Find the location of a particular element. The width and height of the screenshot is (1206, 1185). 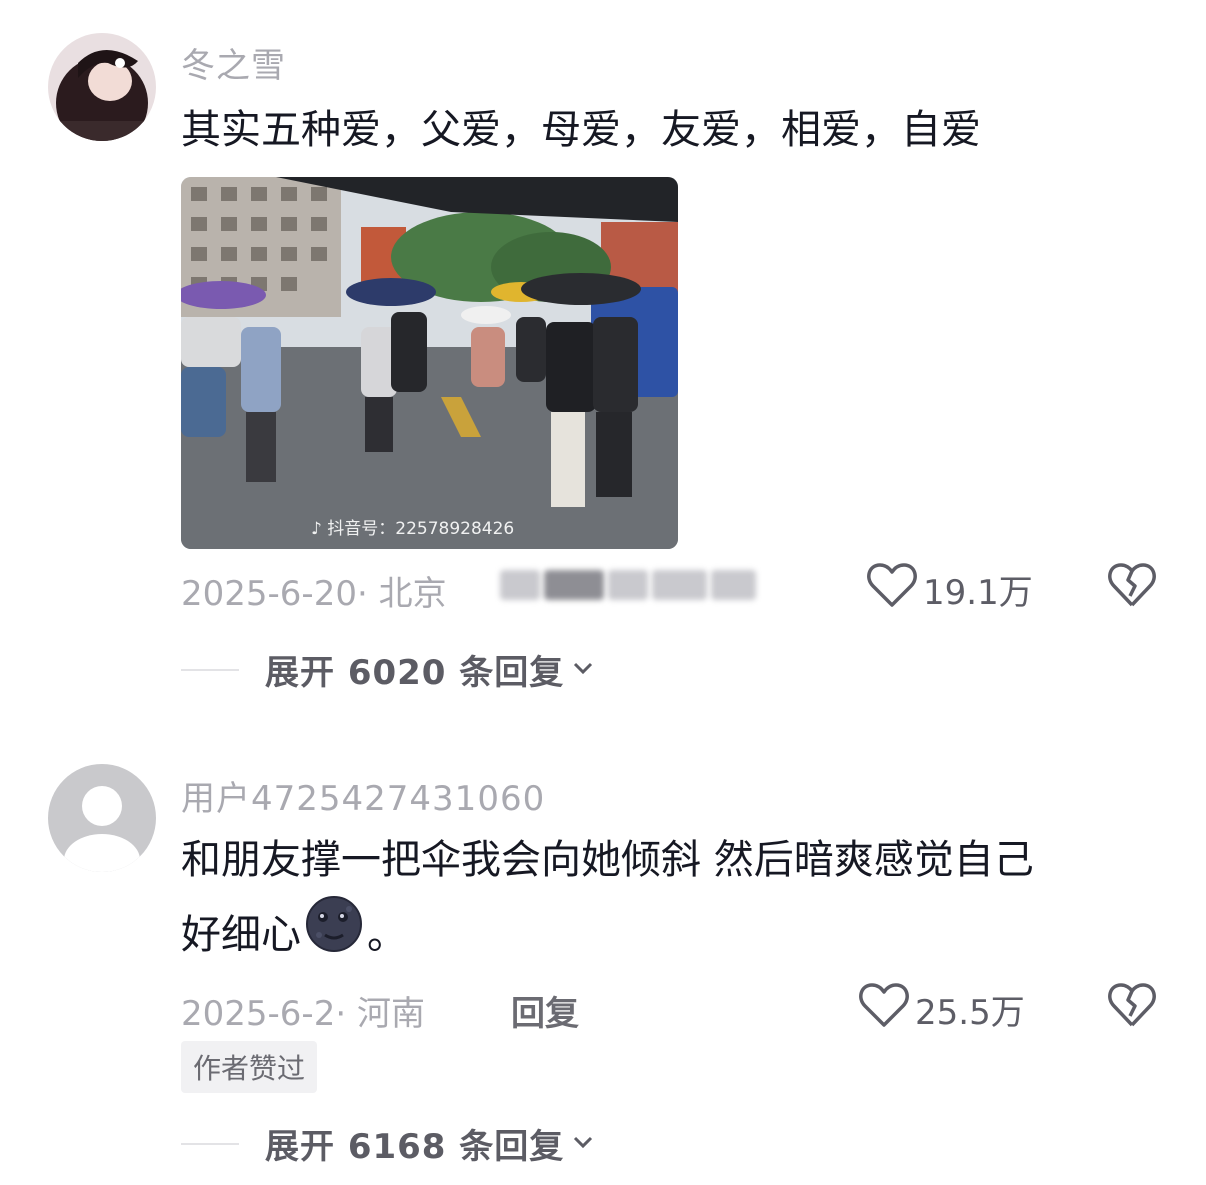

reply-button: 回复 is located at coordinates (545, 1010).